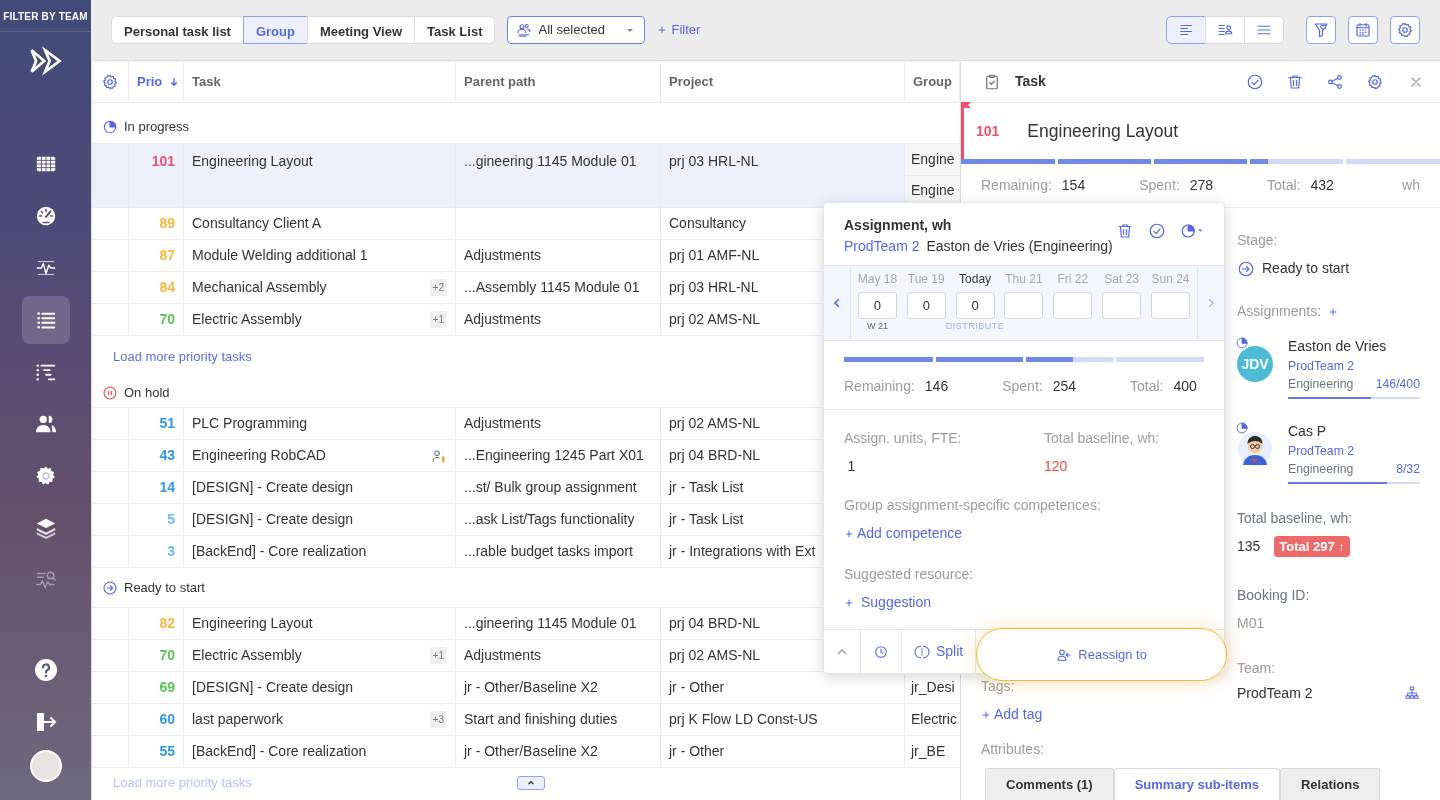 This screenshot has width=1440, height=800. I want to click on column-settings-icon, so click(110, 81).